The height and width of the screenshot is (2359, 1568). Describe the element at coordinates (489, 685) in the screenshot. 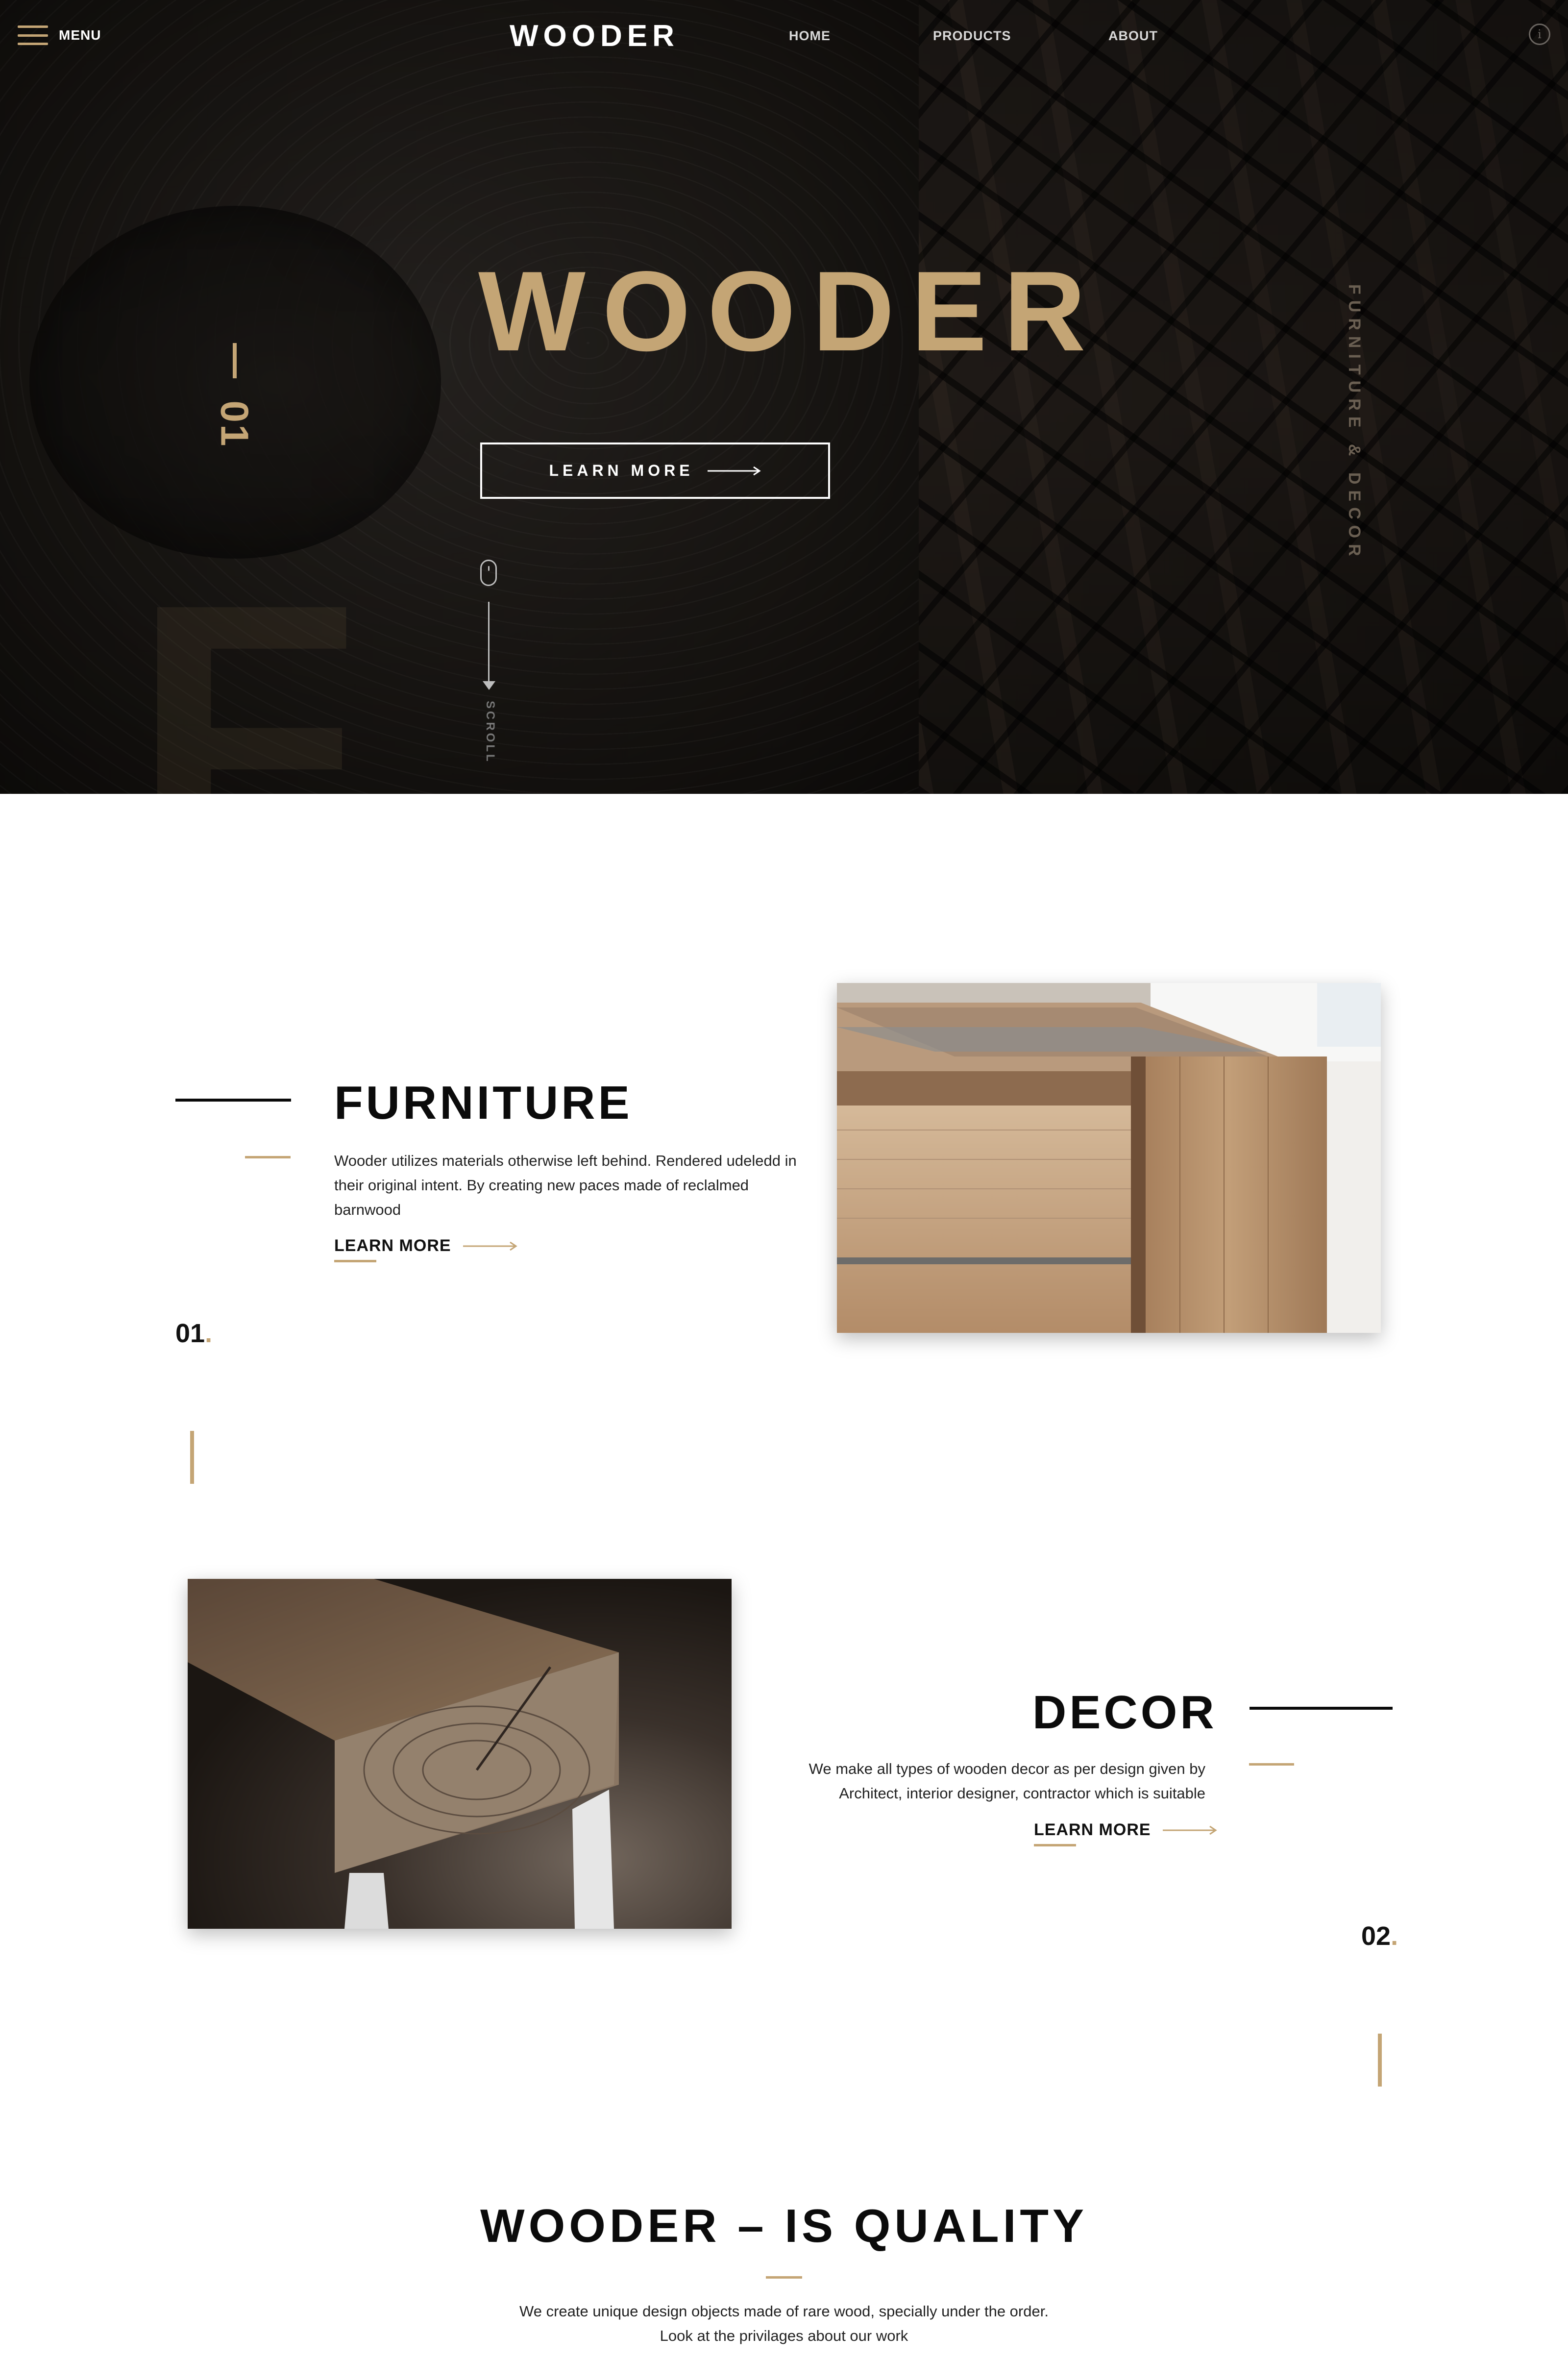

I see `scroll-arrow-icon` at that location.